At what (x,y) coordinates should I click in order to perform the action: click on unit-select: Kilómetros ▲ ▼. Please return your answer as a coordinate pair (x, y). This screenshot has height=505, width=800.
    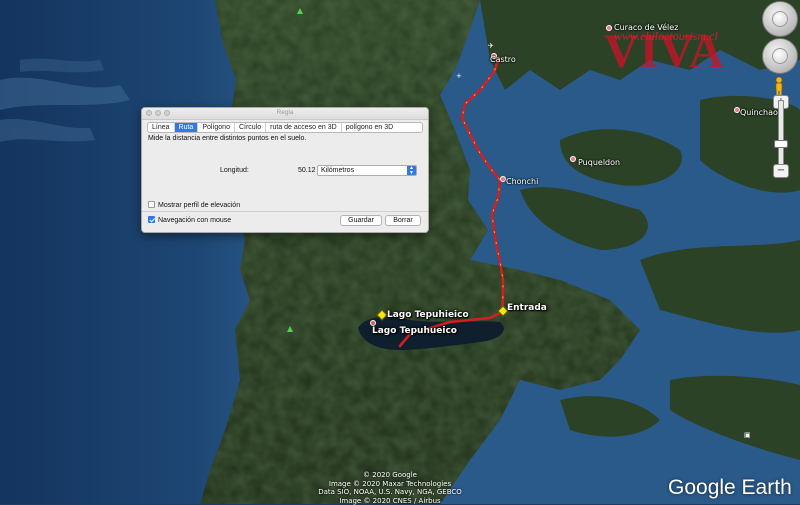
    Looking at the image, I should click on (367, 170).